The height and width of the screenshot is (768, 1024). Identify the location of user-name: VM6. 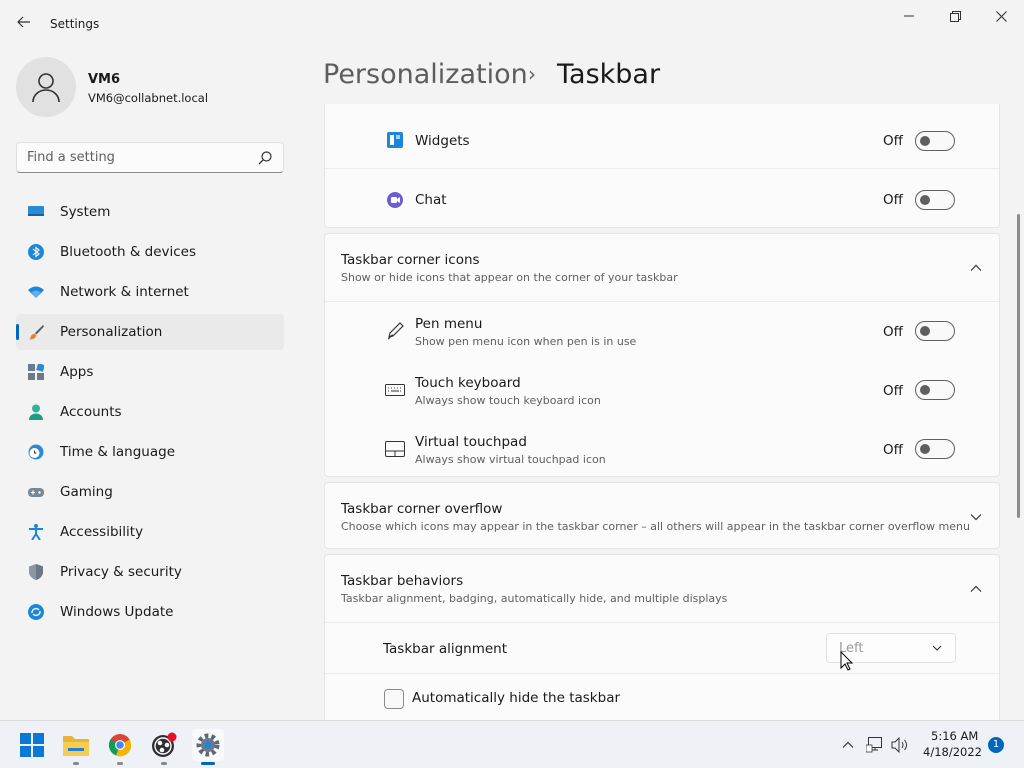
(104, 79).